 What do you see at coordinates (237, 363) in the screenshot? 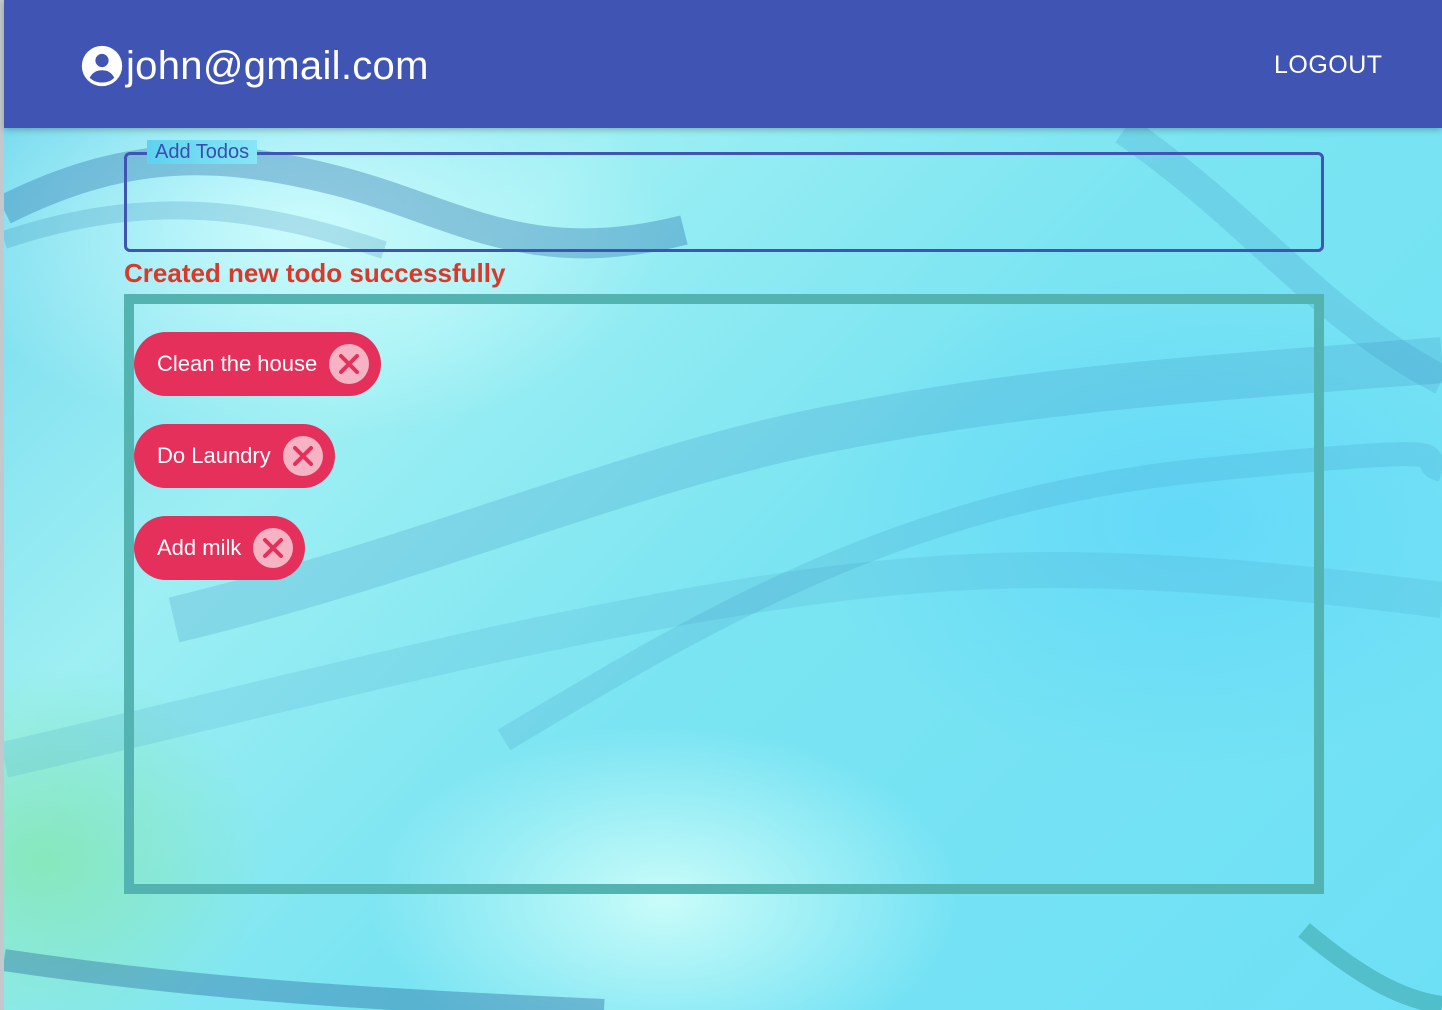
I see `todo-chip-label: Clean the house` at bounding box center [237, 363].